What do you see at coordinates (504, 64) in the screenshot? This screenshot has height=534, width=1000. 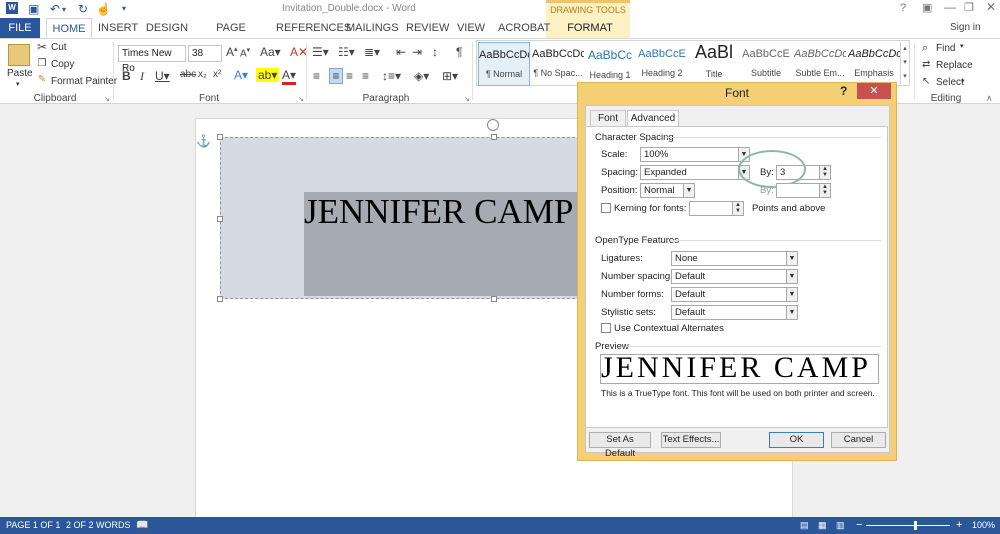 I see `style-normal: AaBbCcDc ¶ Normal` at bounding box center [504, 64].